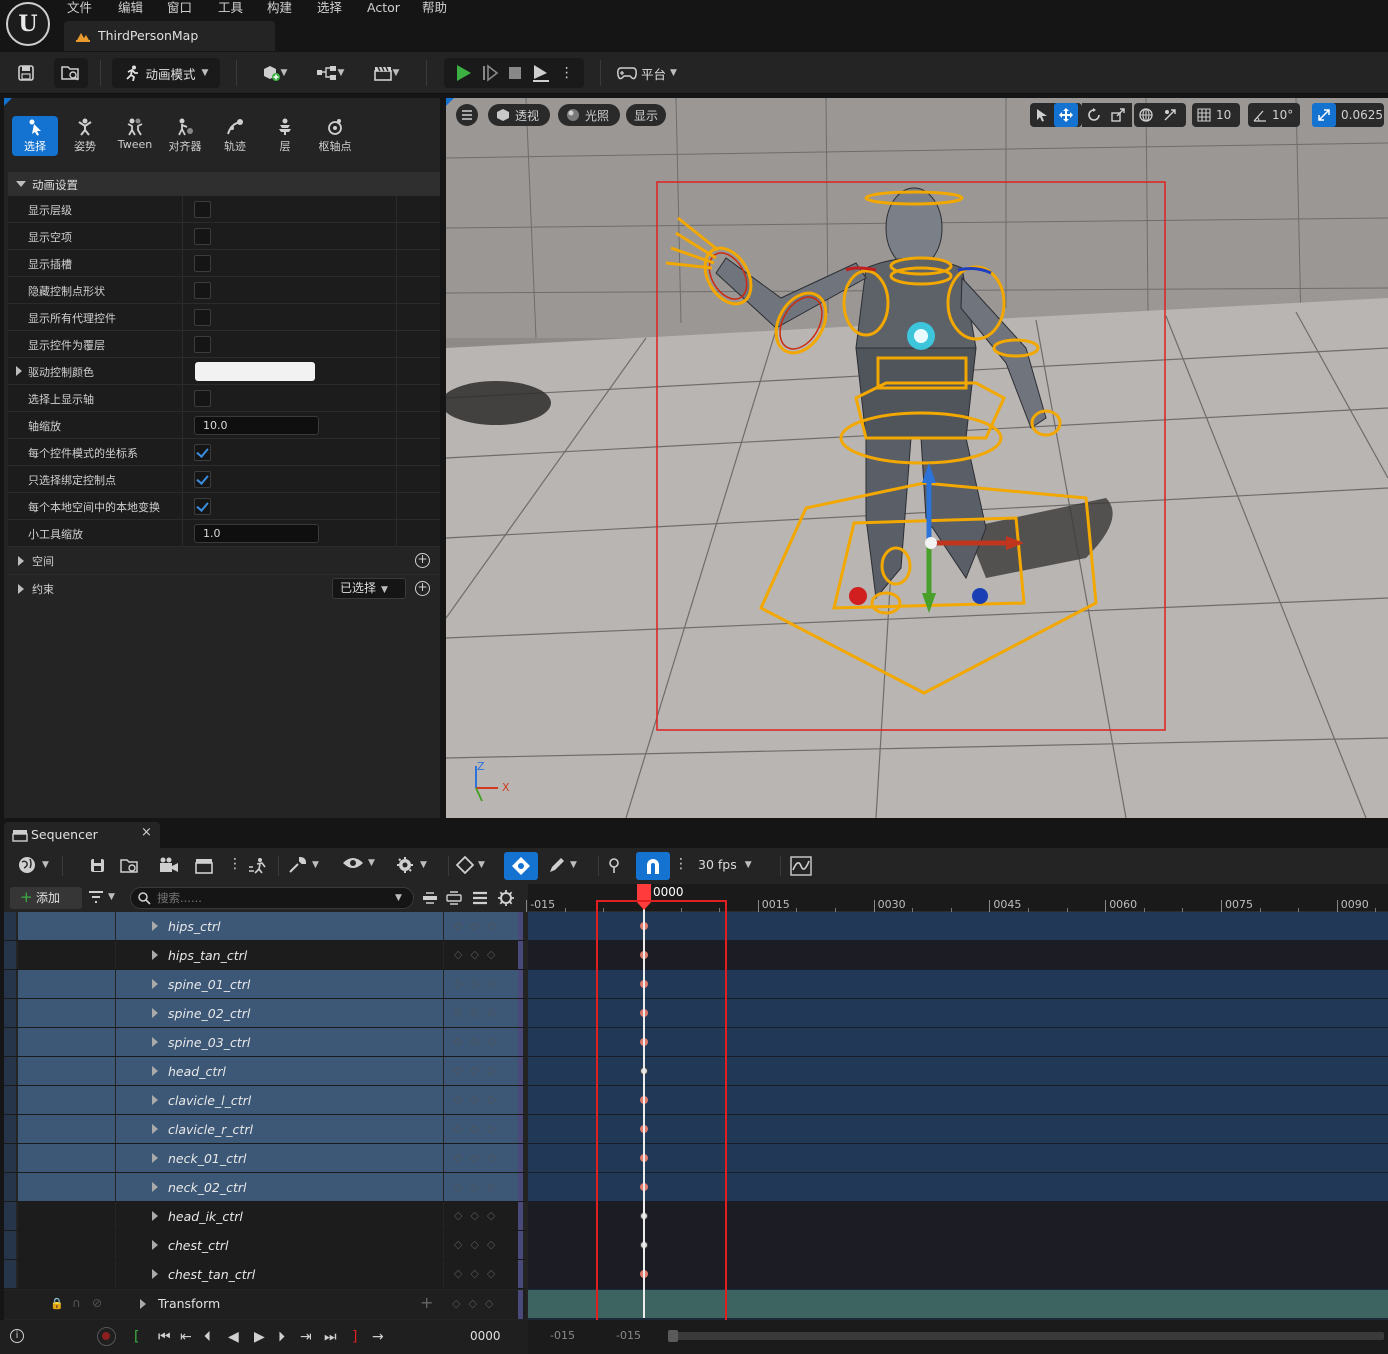  I want to click on scale-snap-toggle: 0.0625, so click(1348, 115).